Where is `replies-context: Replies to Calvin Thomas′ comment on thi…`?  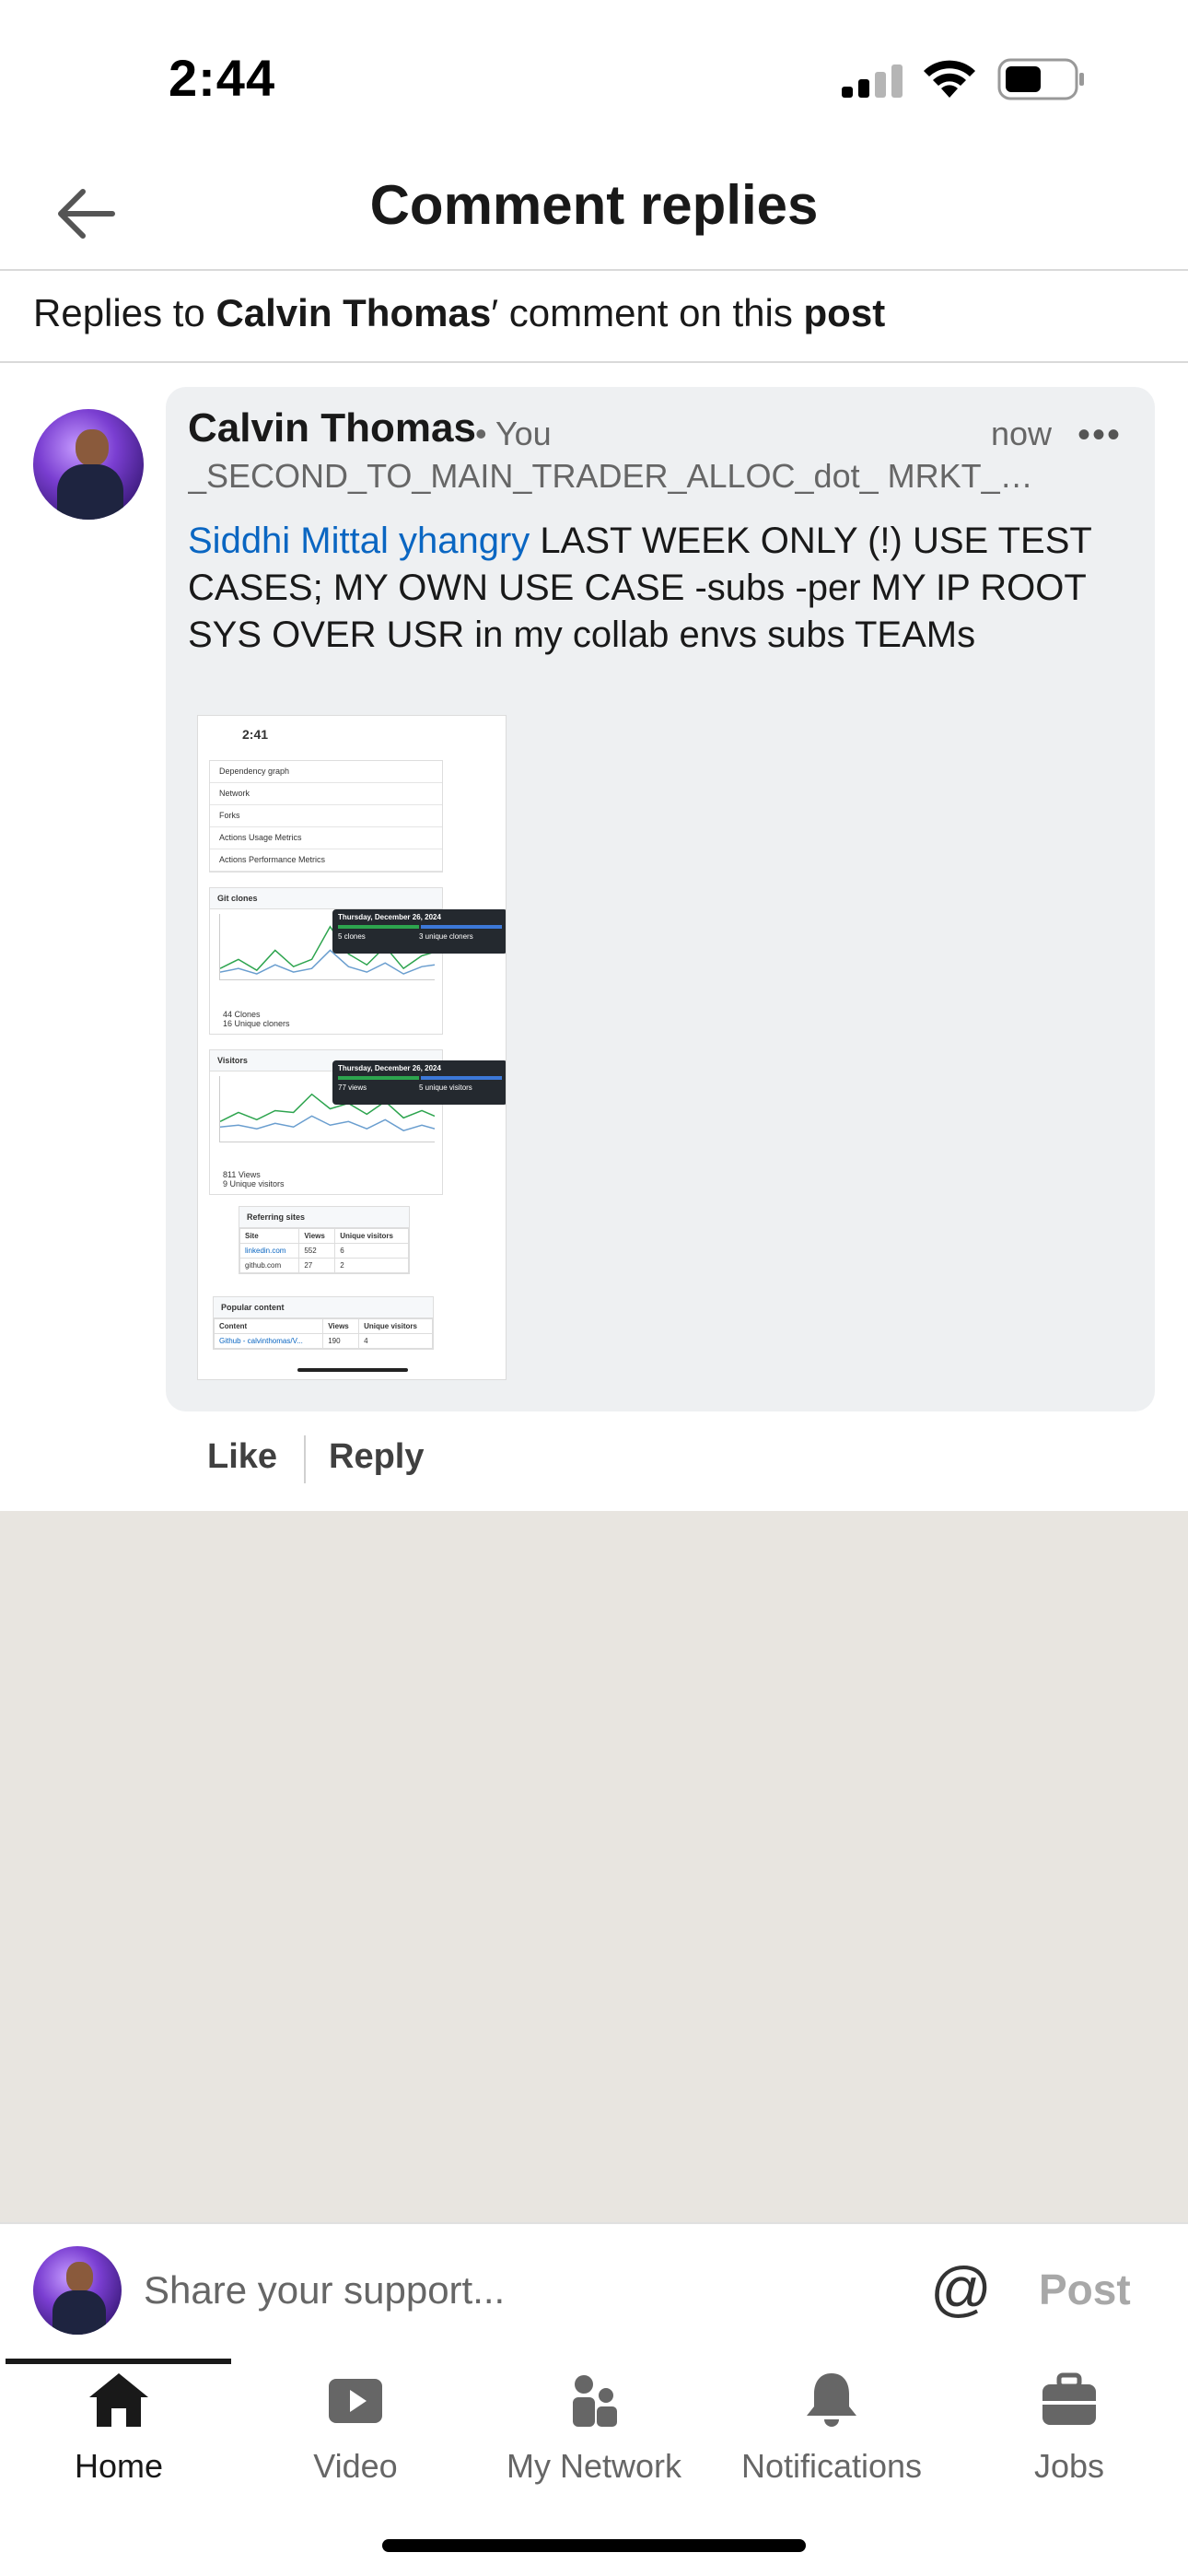 replies-context: Replies to Calvin Thomas′ comment on thi… is located at coordinates (594, 317).